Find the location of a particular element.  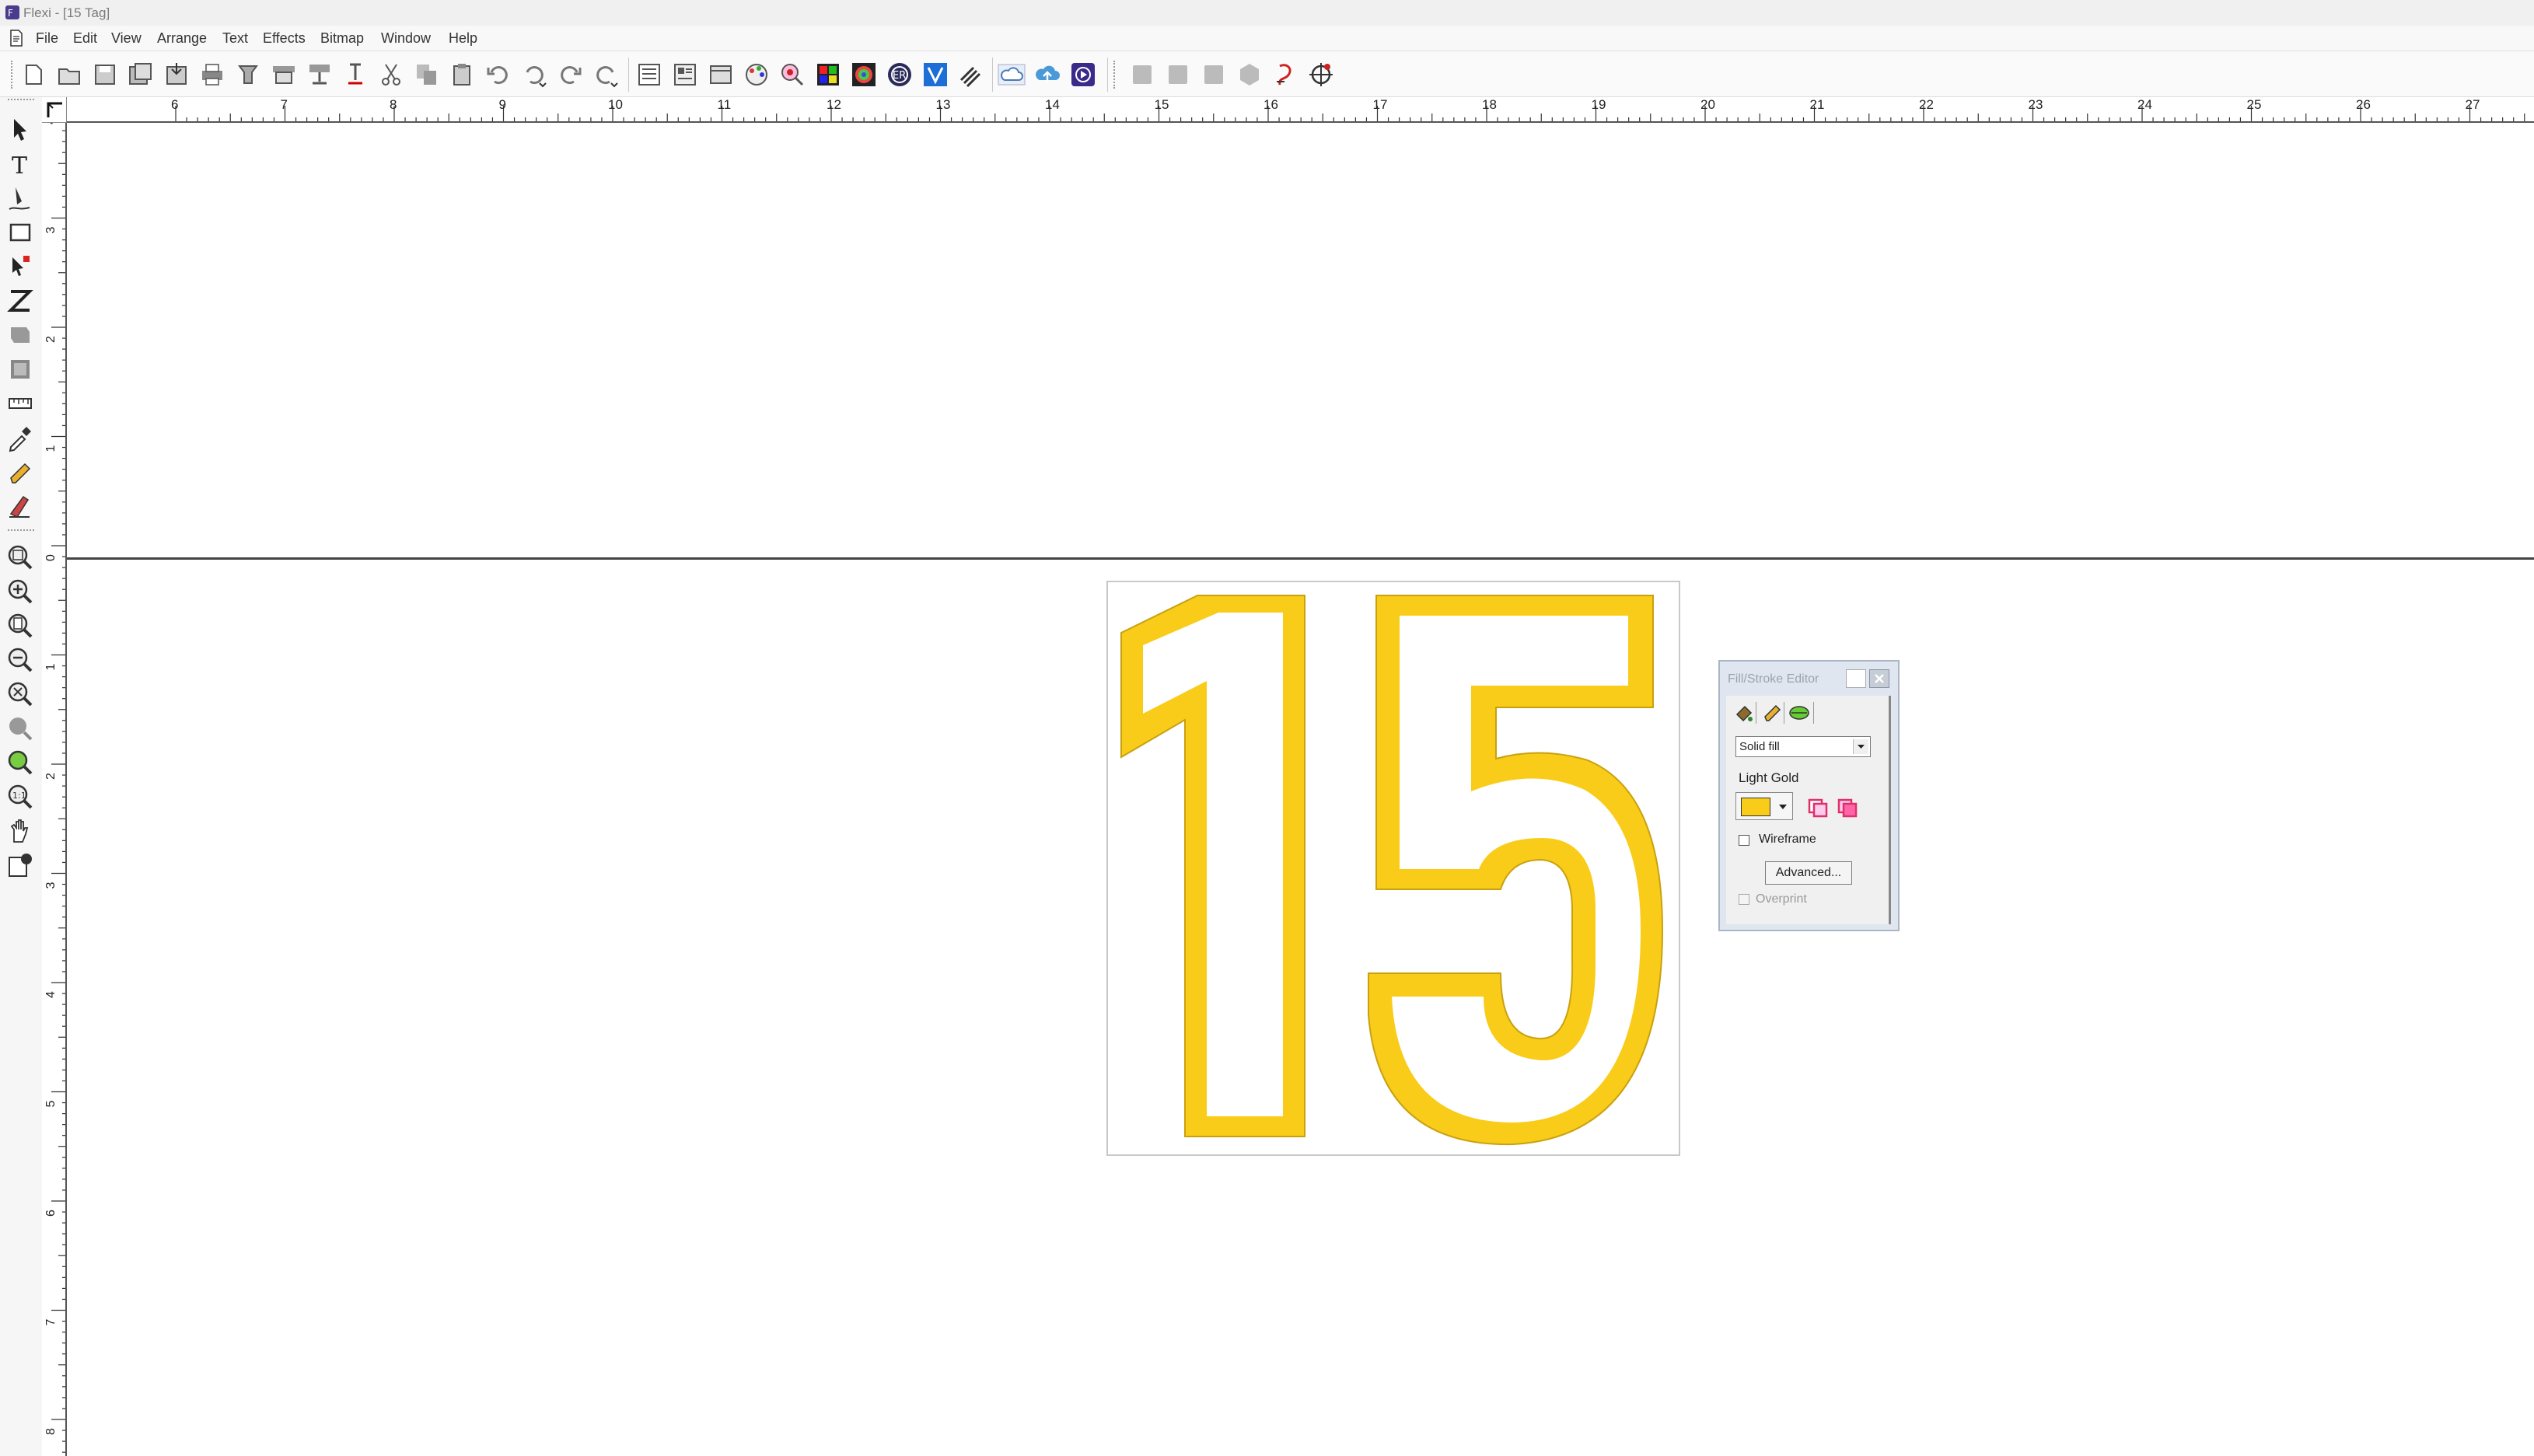

shape-tool-icon is located at coordinates (20, 335).